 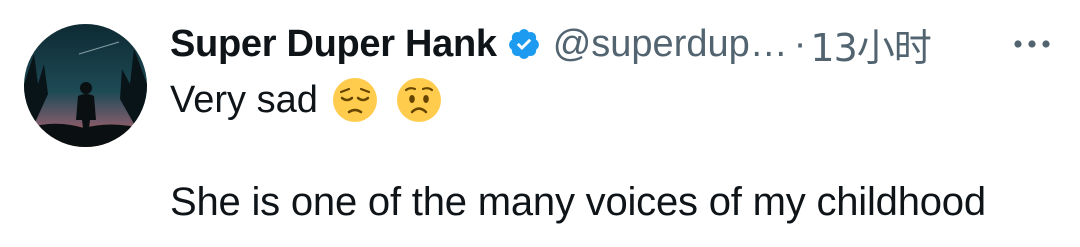 What do you see at coordinates (419, 100) in the screenshot?
I see `worried-face-emoji` at bounding box center [419, 100].